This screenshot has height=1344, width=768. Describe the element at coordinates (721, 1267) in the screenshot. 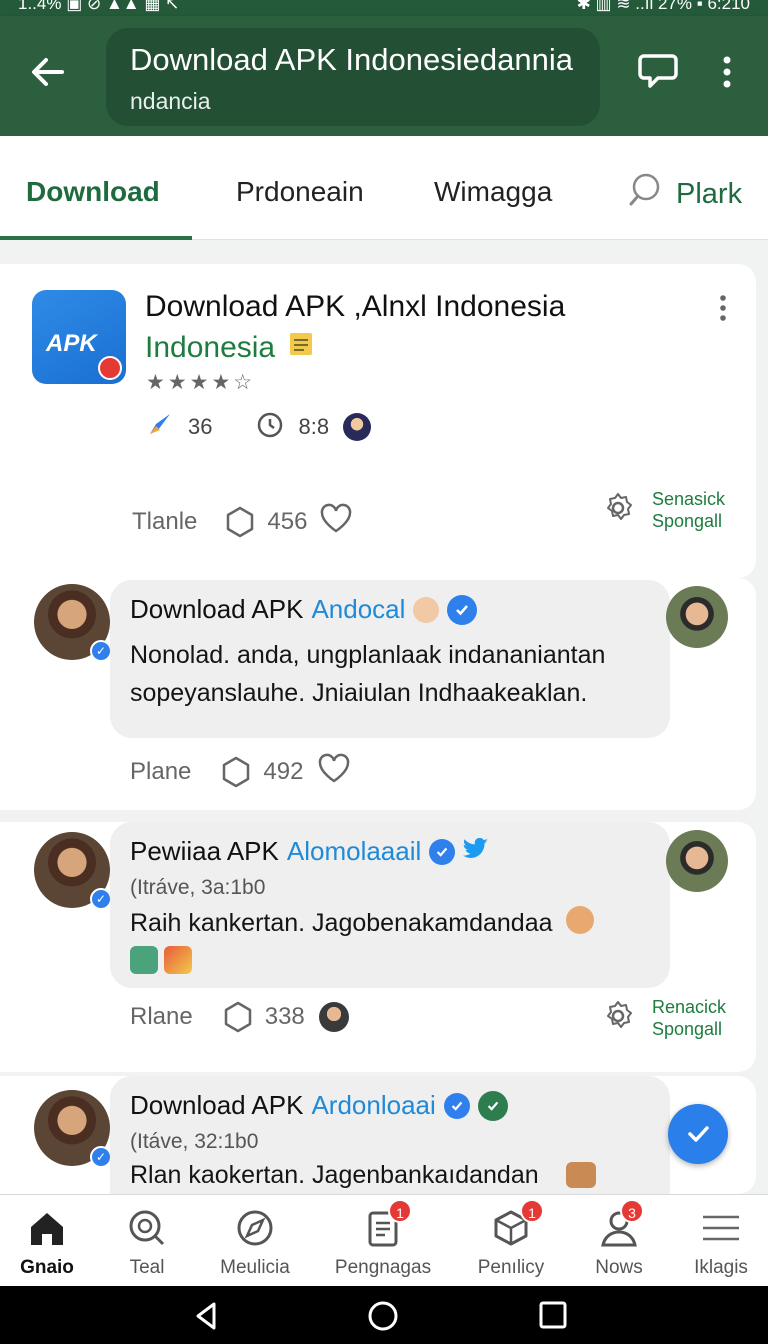

I see `nav-label: Iklagis` at that location.